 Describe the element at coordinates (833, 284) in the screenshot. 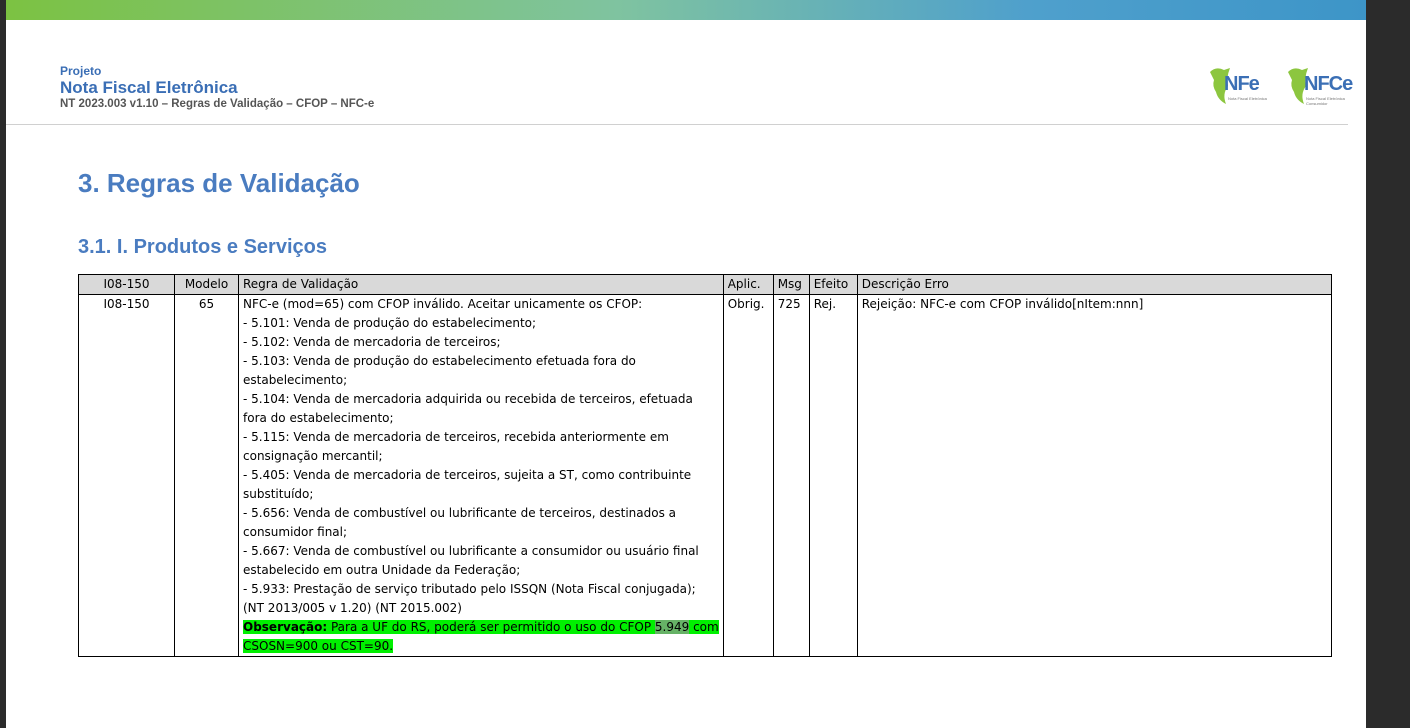

I see `col-header-efeito: Efeito` at that location.